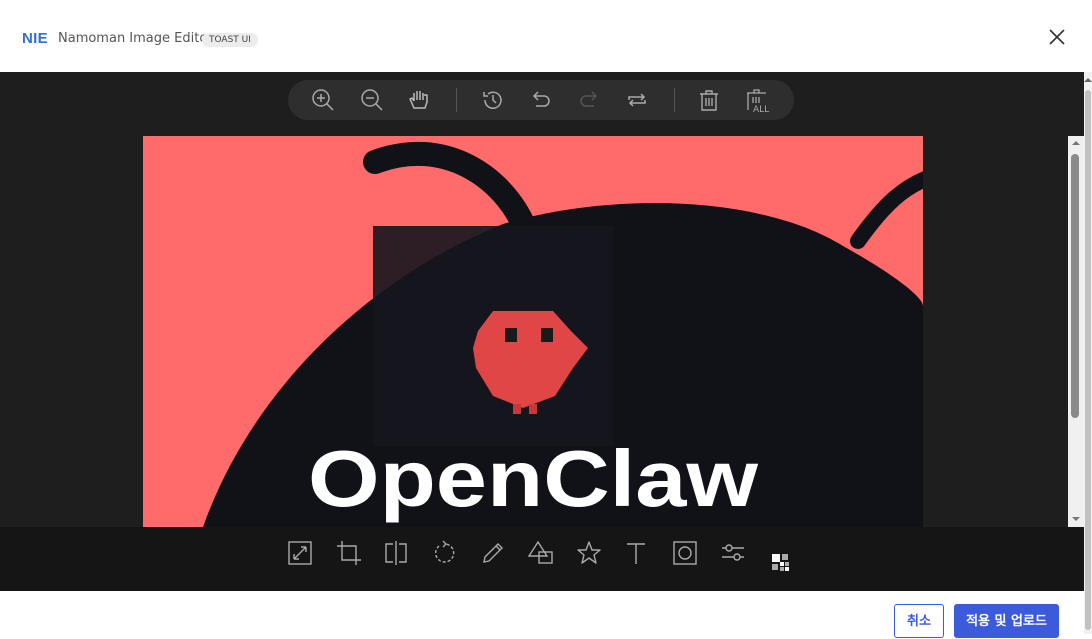 Image resolution: width=1092 pixels, height=639 pixels. I want to click on icon-button, so click(589, 553).